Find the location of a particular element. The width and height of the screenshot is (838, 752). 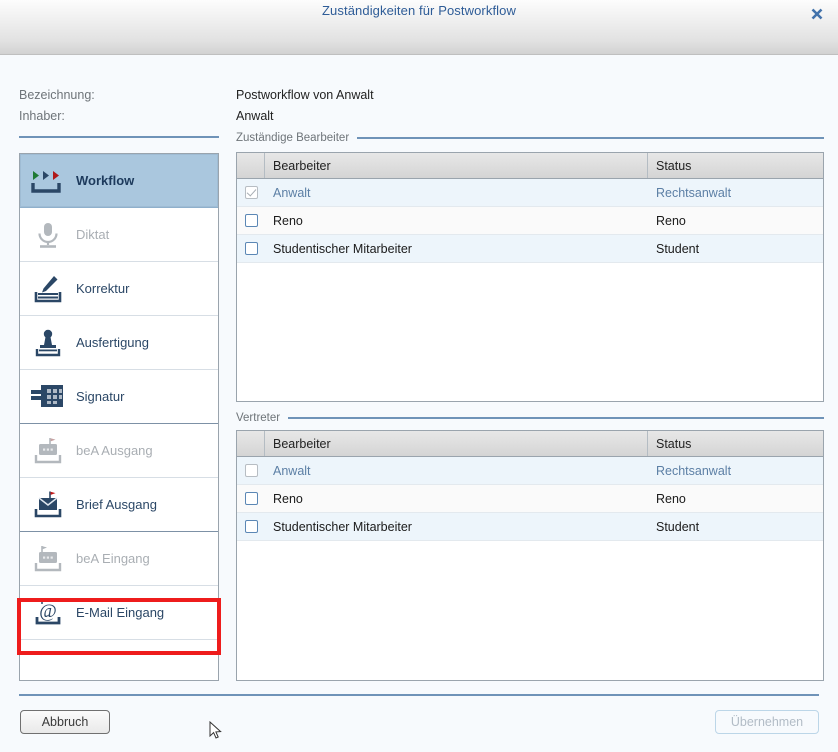

window-title: Zuständigkeiten für Postworkflow is located at coordinates (419, 10).